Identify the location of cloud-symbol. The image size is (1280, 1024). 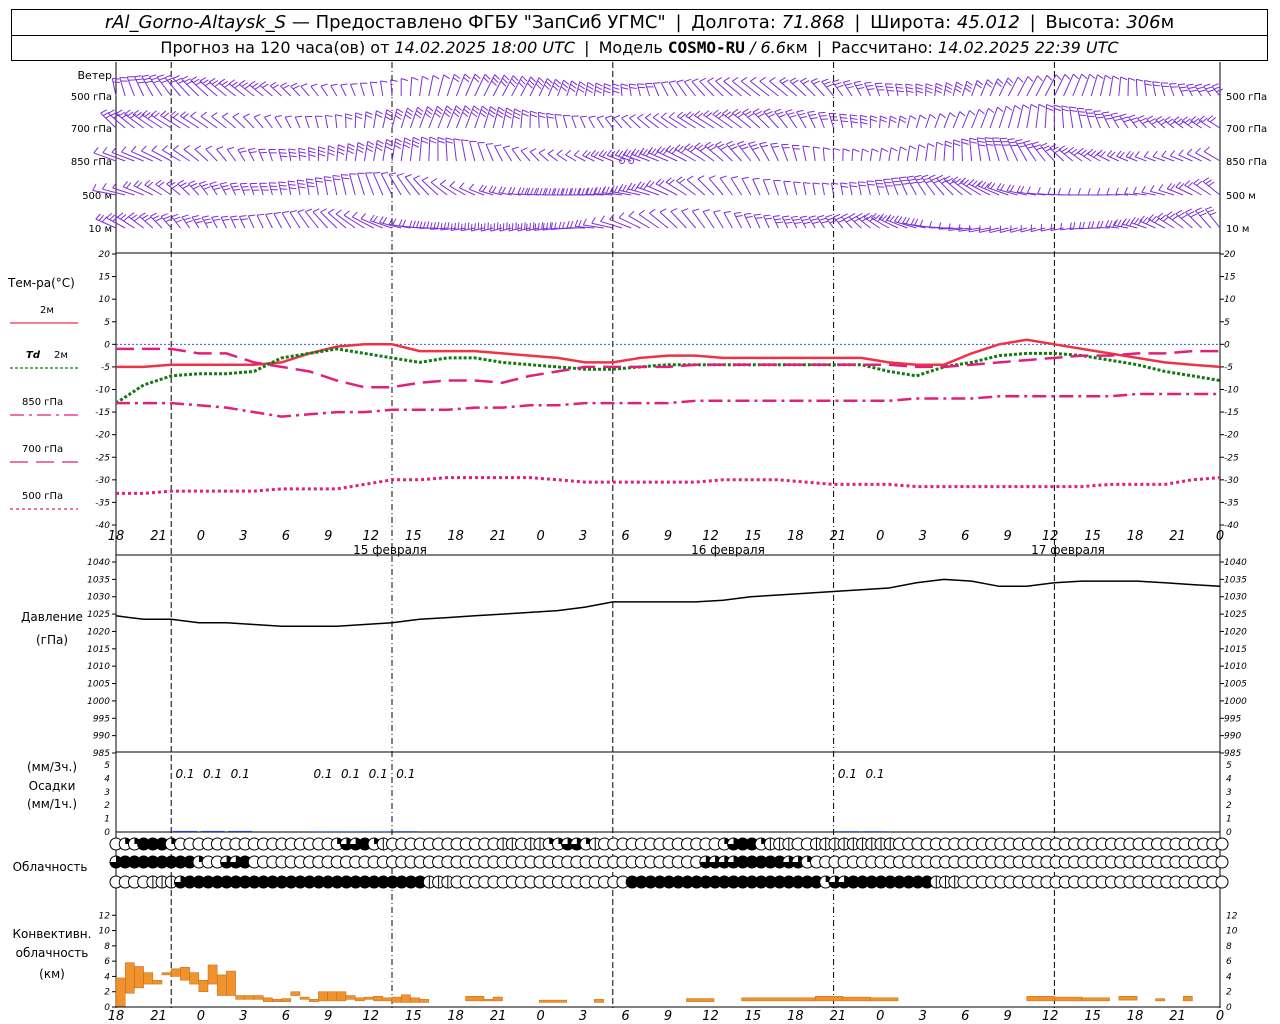
(1222, 882).